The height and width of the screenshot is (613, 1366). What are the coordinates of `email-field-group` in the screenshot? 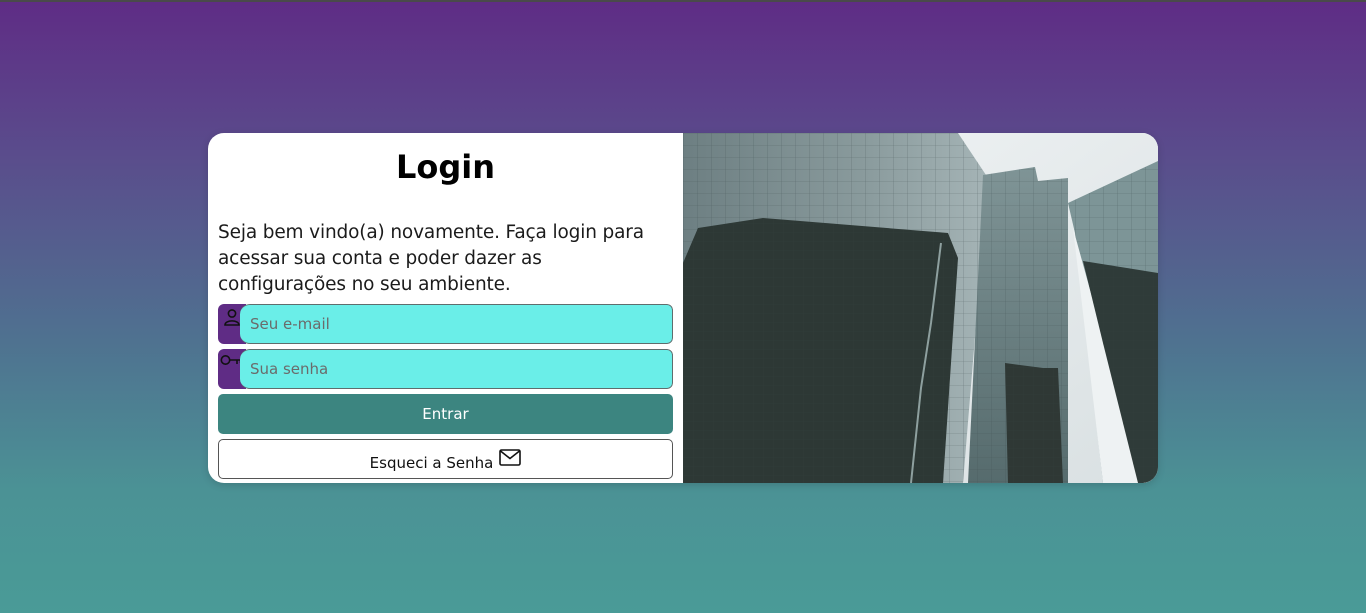 It's located at (445, 324).